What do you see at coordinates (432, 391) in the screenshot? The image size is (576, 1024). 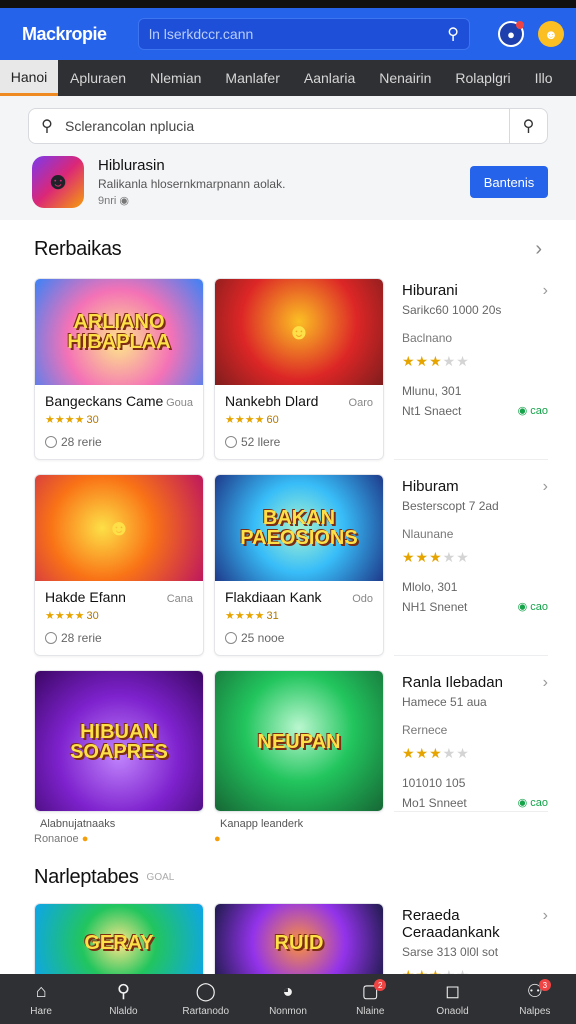 I see `detail-meta-1: Mlunu, 301` at bounding box center [432, 391].